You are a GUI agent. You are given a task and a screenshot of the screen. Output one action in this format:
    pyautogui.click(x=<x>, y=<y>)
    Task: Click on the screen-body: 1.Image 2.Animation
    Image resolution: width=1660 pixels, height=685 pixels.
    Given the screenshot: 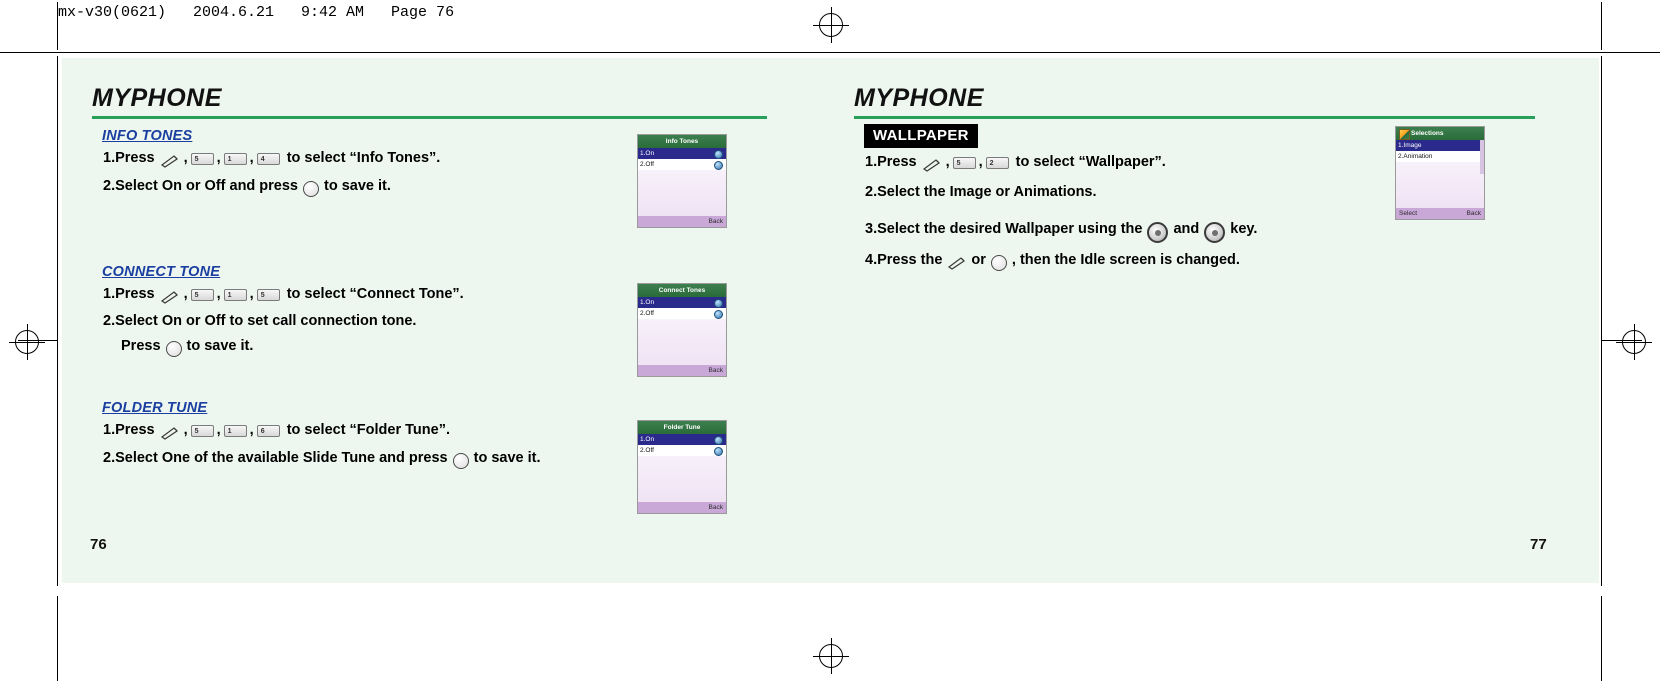 What is the action you would take?
    pyautogui.click(x=1440, y=174)
    